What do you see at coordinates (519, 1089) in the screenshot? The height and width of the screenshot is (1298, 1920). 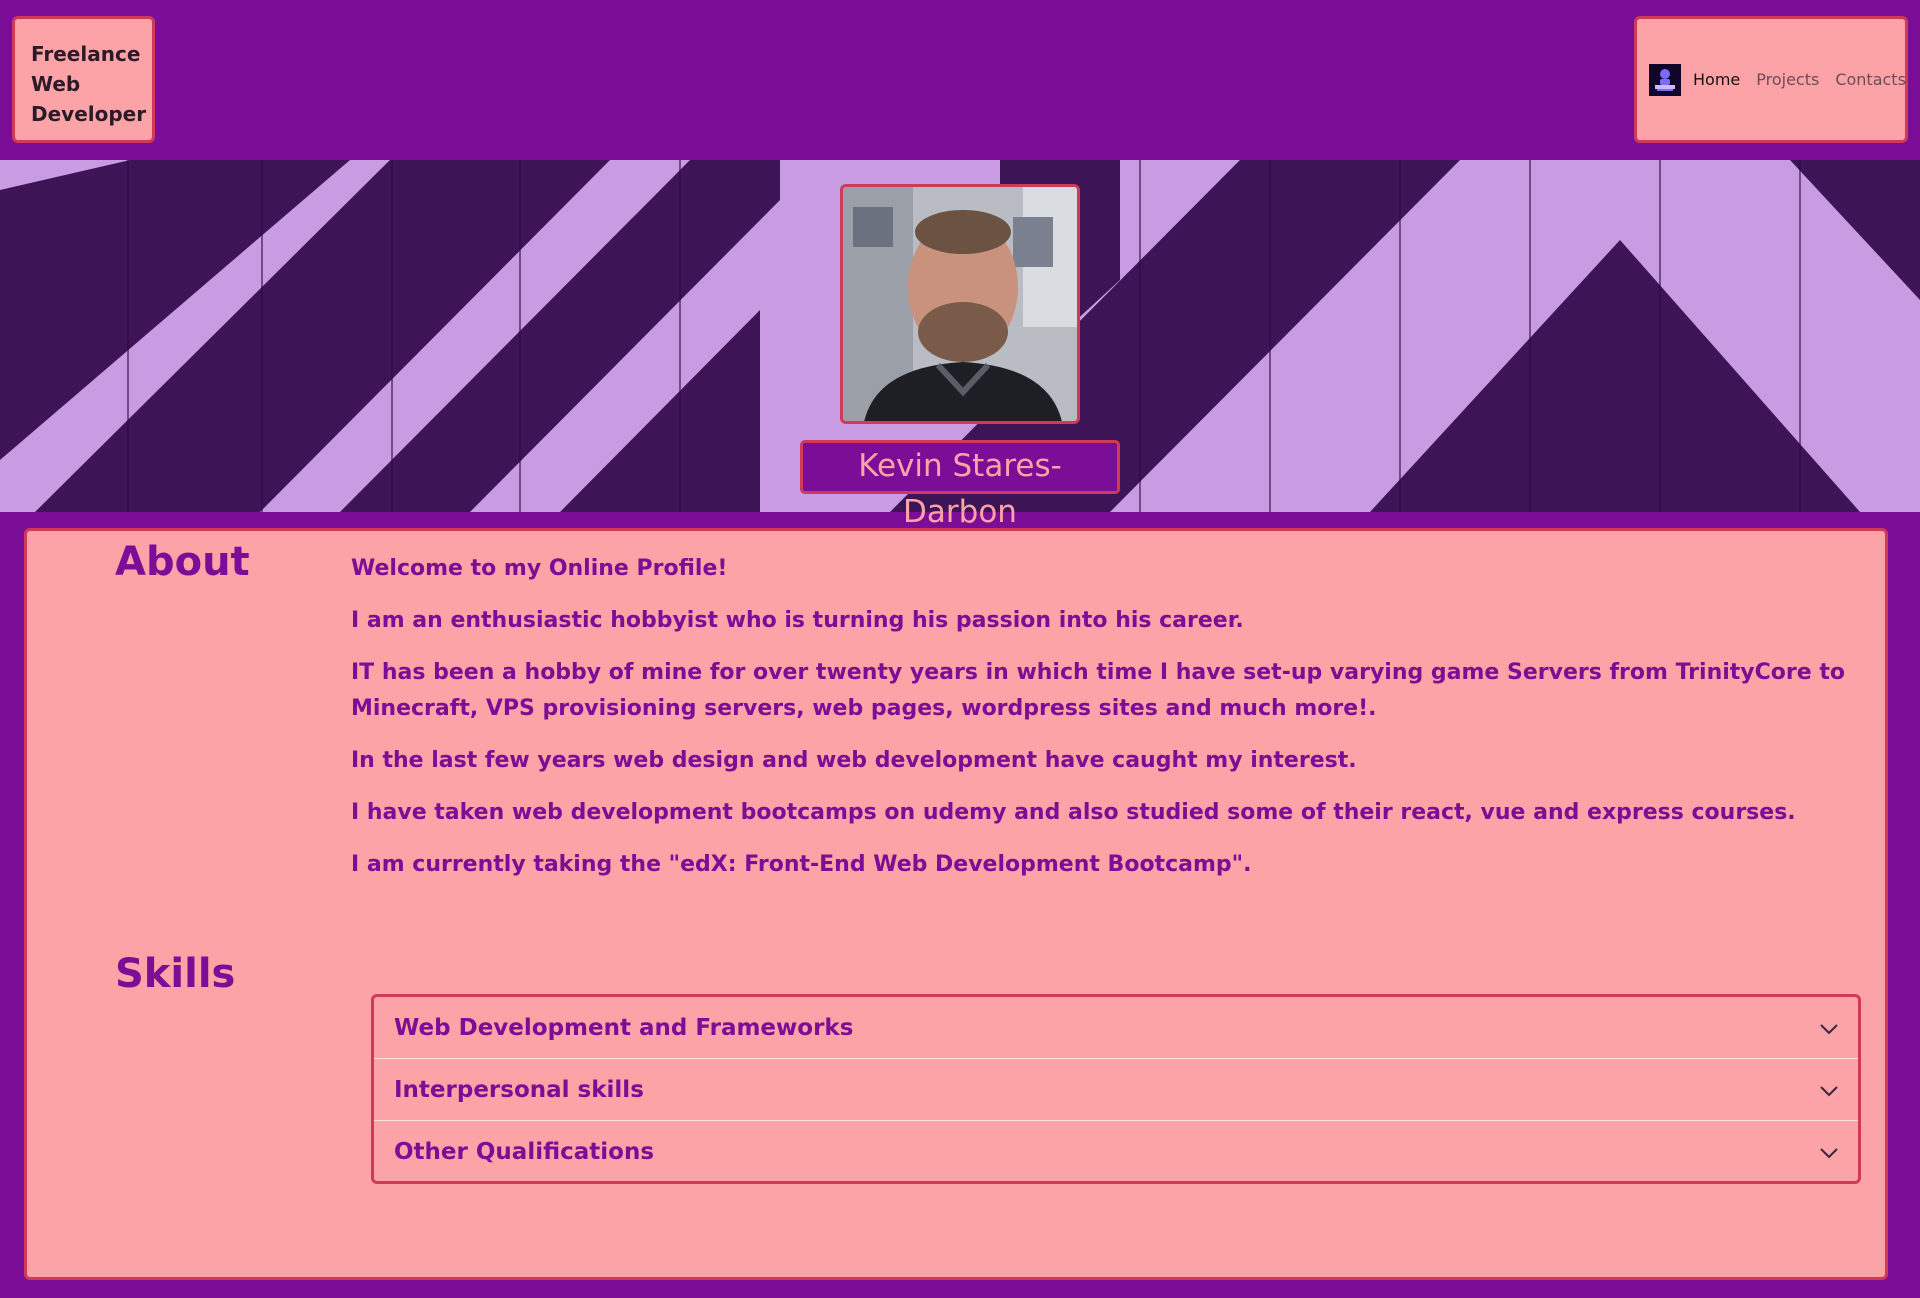 I see `accordion-item-label: Interpersonal skills` at bounding box center [519, 1089].